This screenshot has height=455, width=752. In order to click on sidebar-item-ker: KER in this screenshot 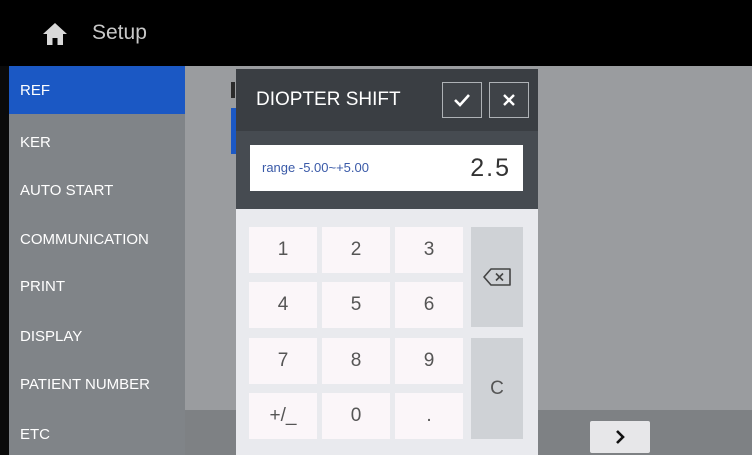, I will do `click(97, 142)`.